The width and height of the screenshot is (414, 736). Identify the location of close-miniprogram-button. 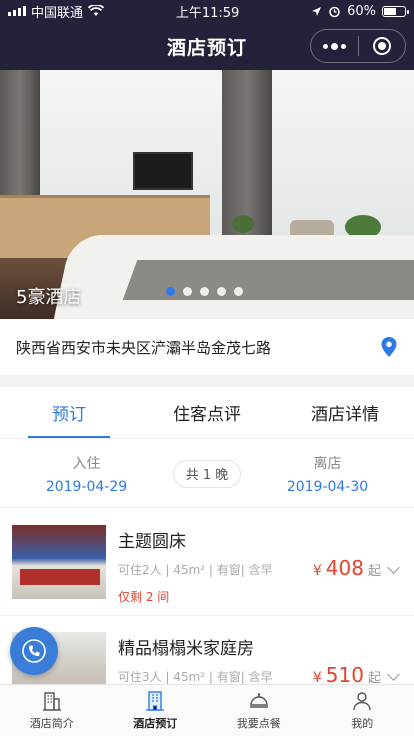
(382, 46).